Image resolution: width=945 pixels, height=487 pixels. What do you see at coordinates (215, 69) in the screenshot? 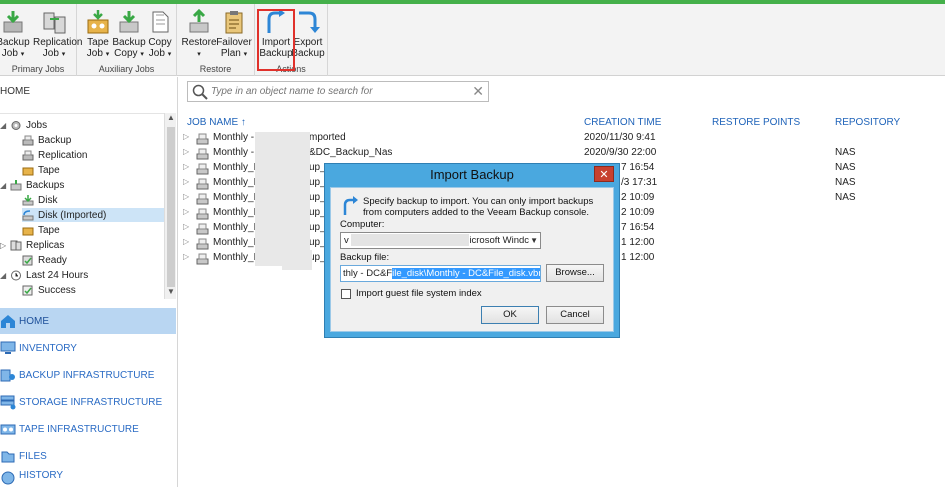
I see `ribbon-group-label: Restore` at bounding box center [215, 69].